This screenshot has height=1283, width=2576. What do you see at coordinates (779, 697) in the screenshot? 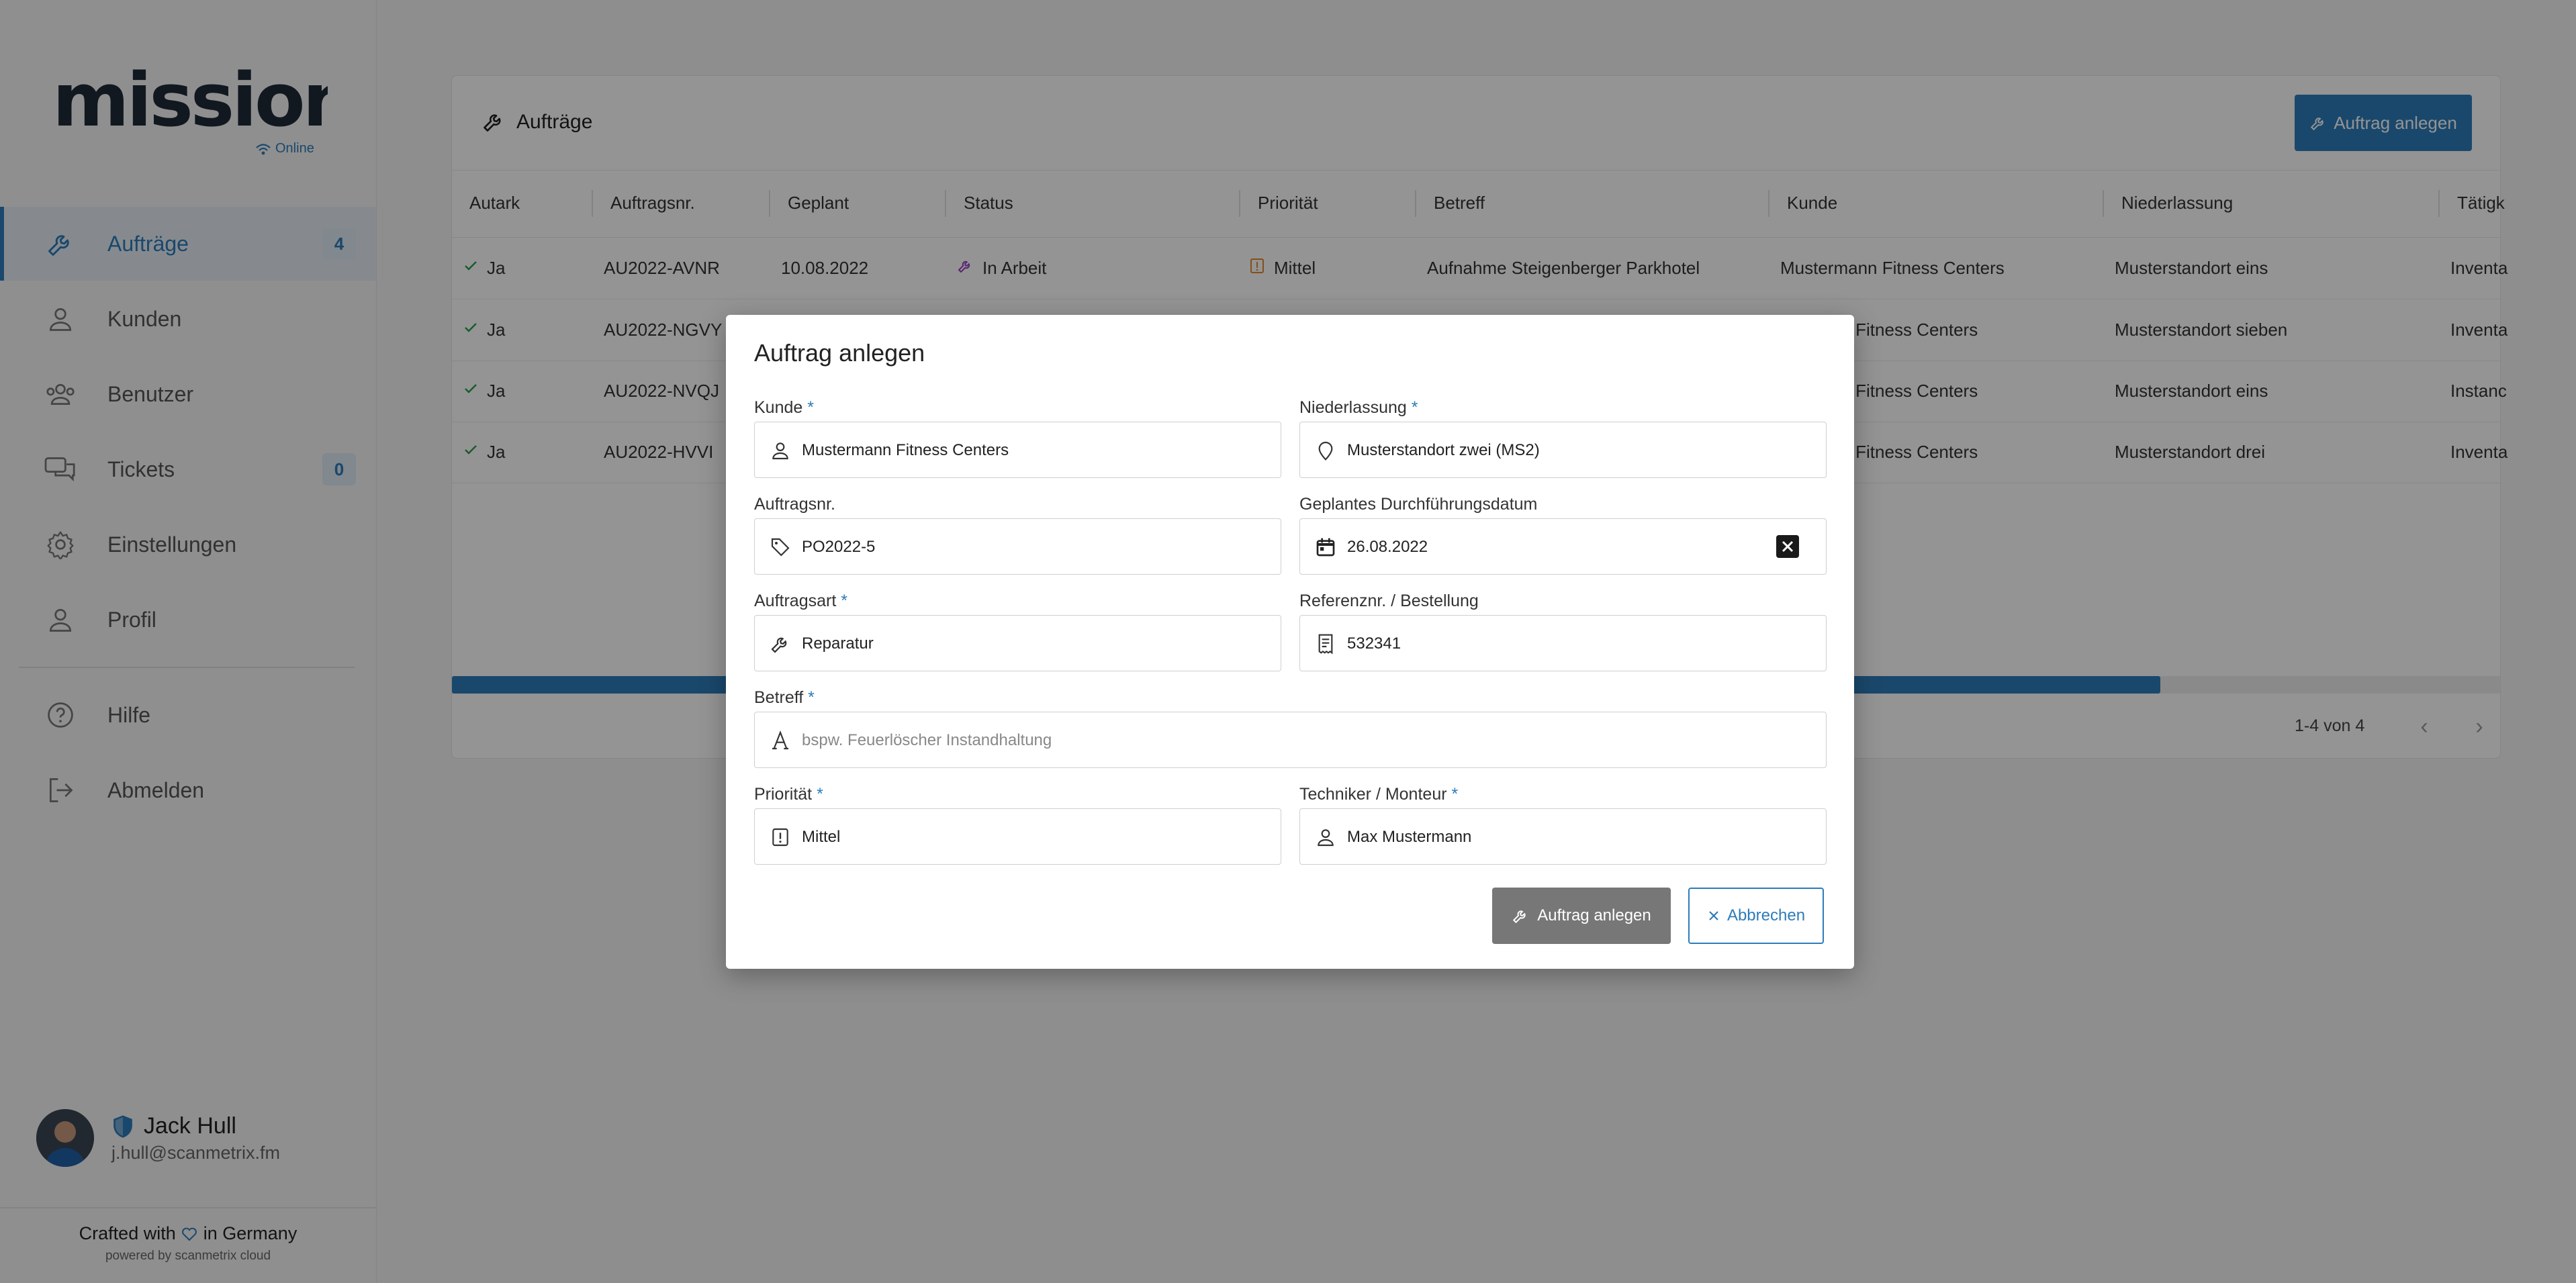
I see `label-text: Betreff` at bounding box center [779, 697].